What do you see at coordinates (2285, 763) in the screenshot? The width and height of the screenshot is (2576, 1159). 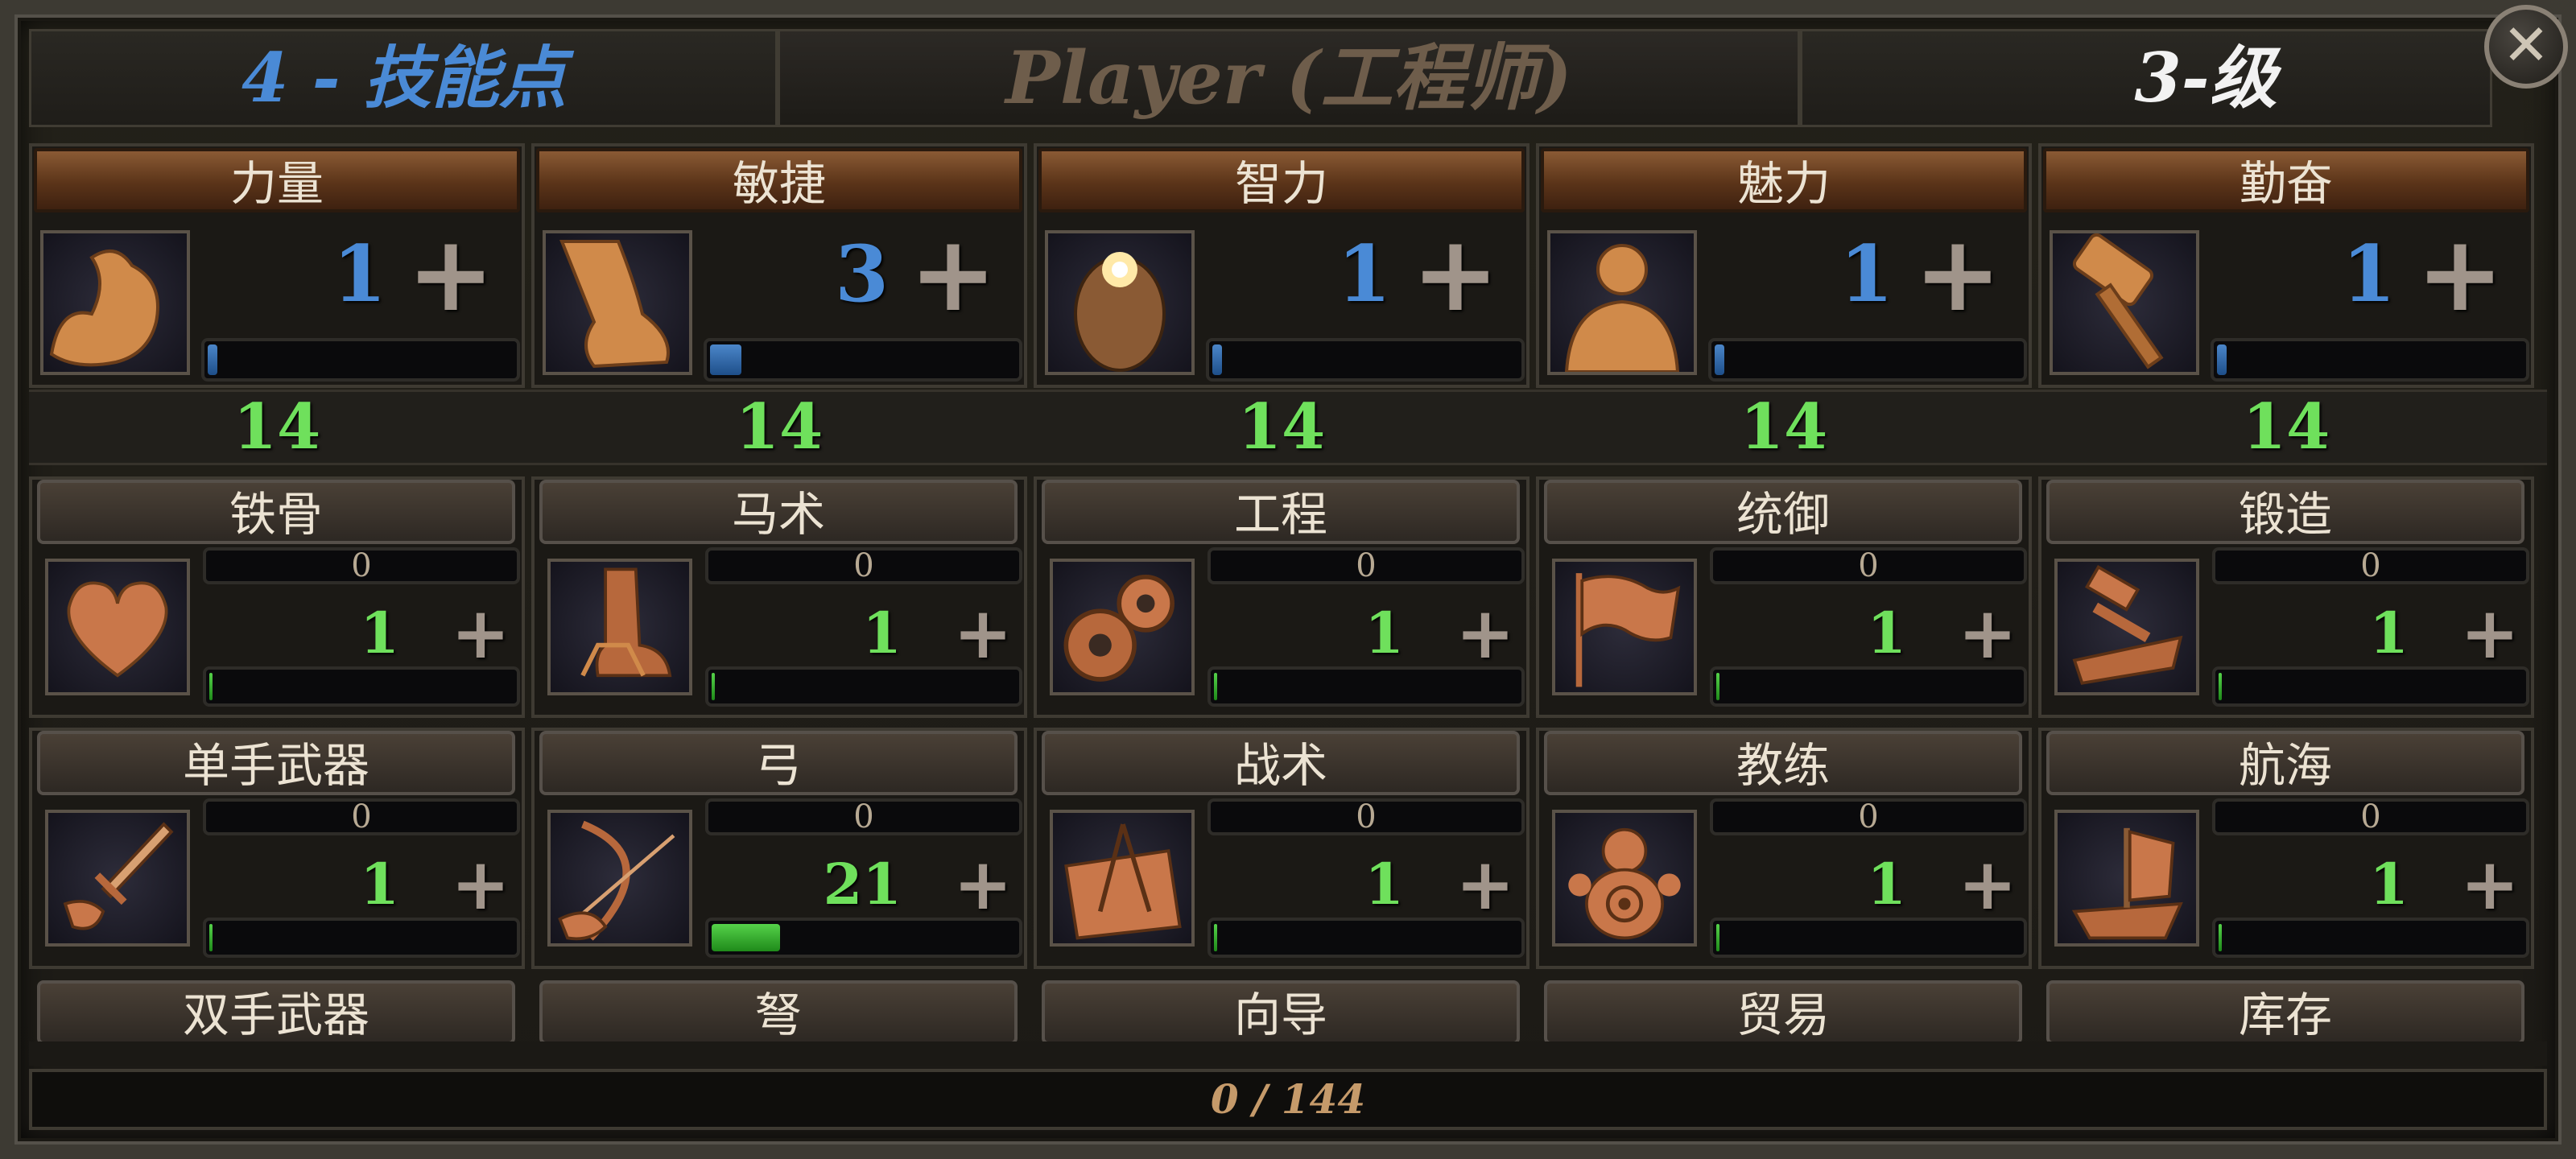 I see `skill-title: 航海` at bounding box center [2285, 763].